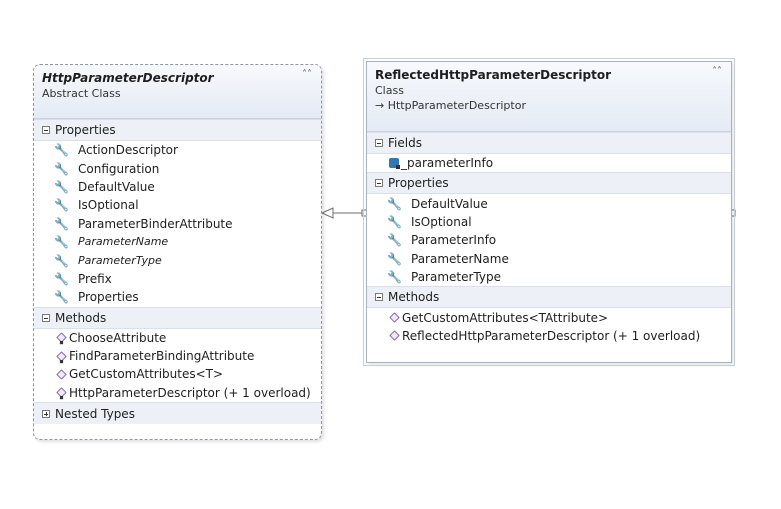 This screenshot has height=509, width=781. Describe the element at coordinates (177, 356) in the screenshot. I see `member-item: FindParameterBindingAttribute` at that location.